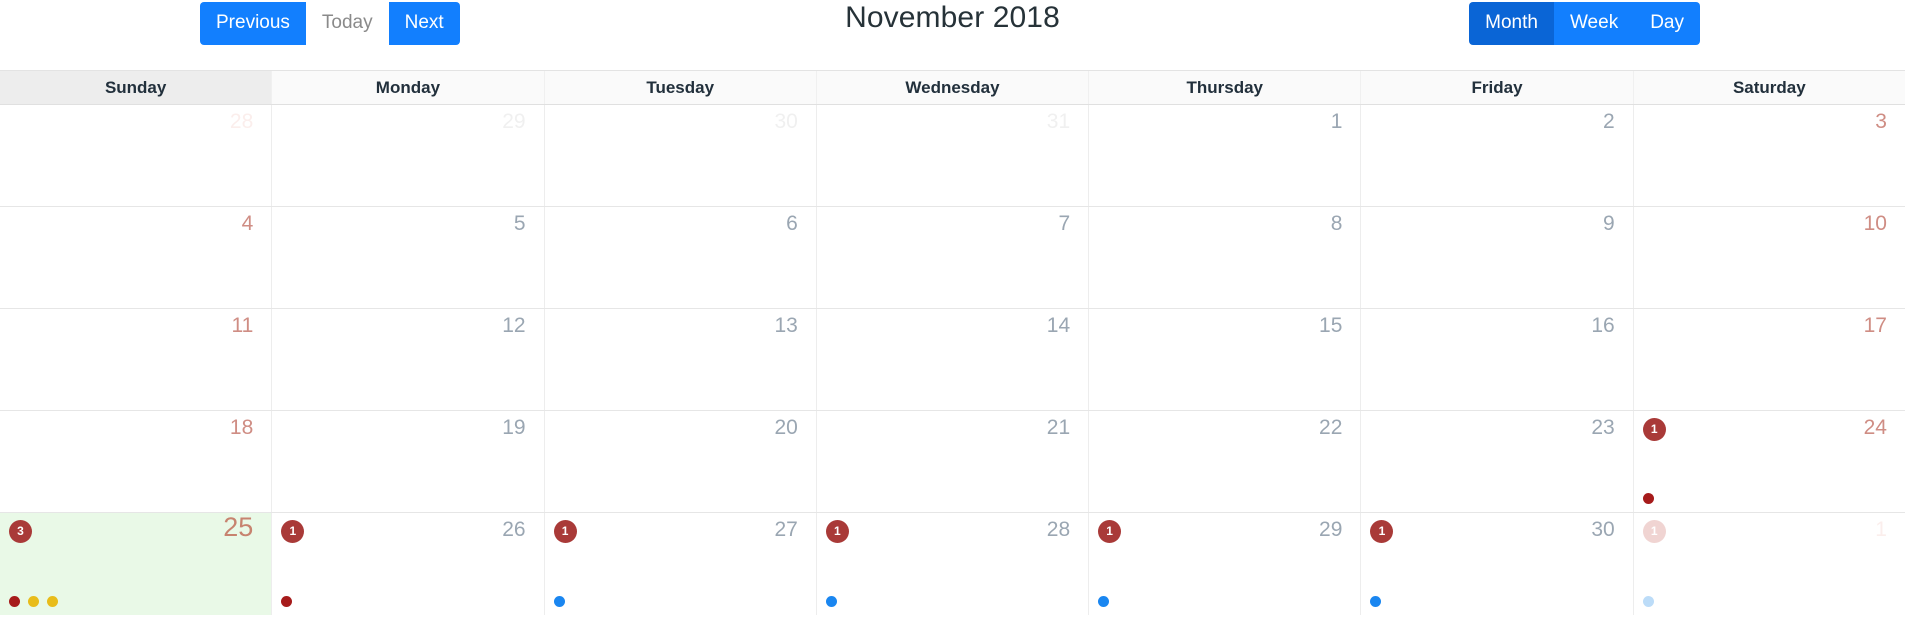  What do you see at coordinates (408, 155) in the screenshot?
I see `calendar-day-cell: 29` at bounding box center [408, 155].